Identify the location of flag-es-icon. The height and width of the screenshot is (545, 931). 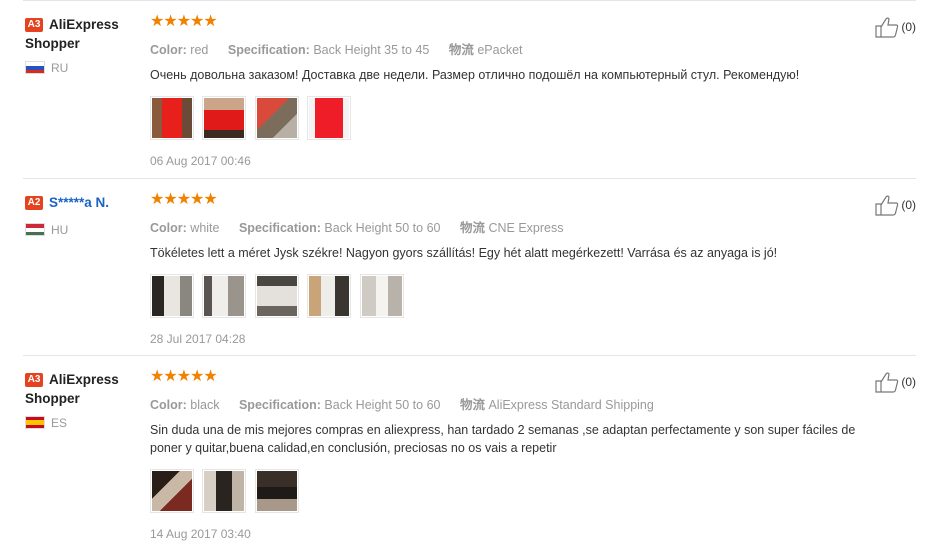
(35, 422).